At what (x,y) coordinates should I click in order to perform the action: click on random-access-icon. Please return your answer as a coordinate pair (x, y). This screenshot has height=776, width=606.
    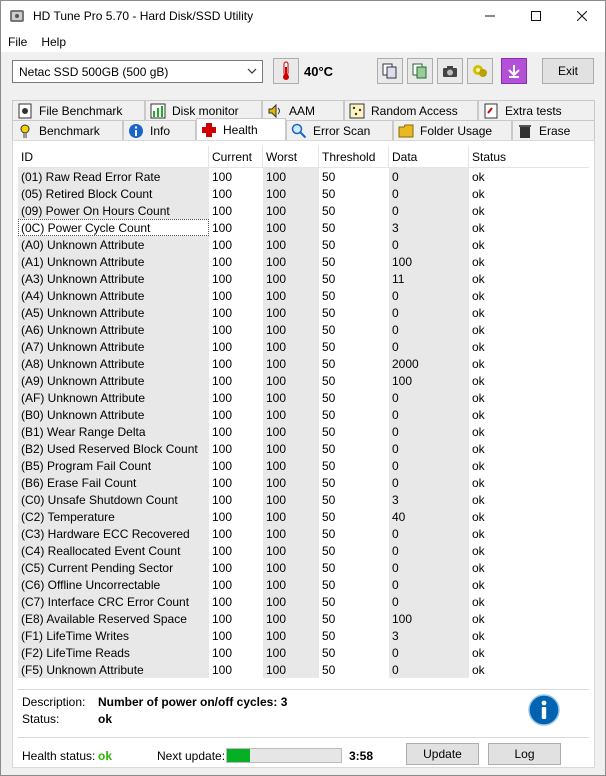
    Looking at the image, I should click on (357, 110).